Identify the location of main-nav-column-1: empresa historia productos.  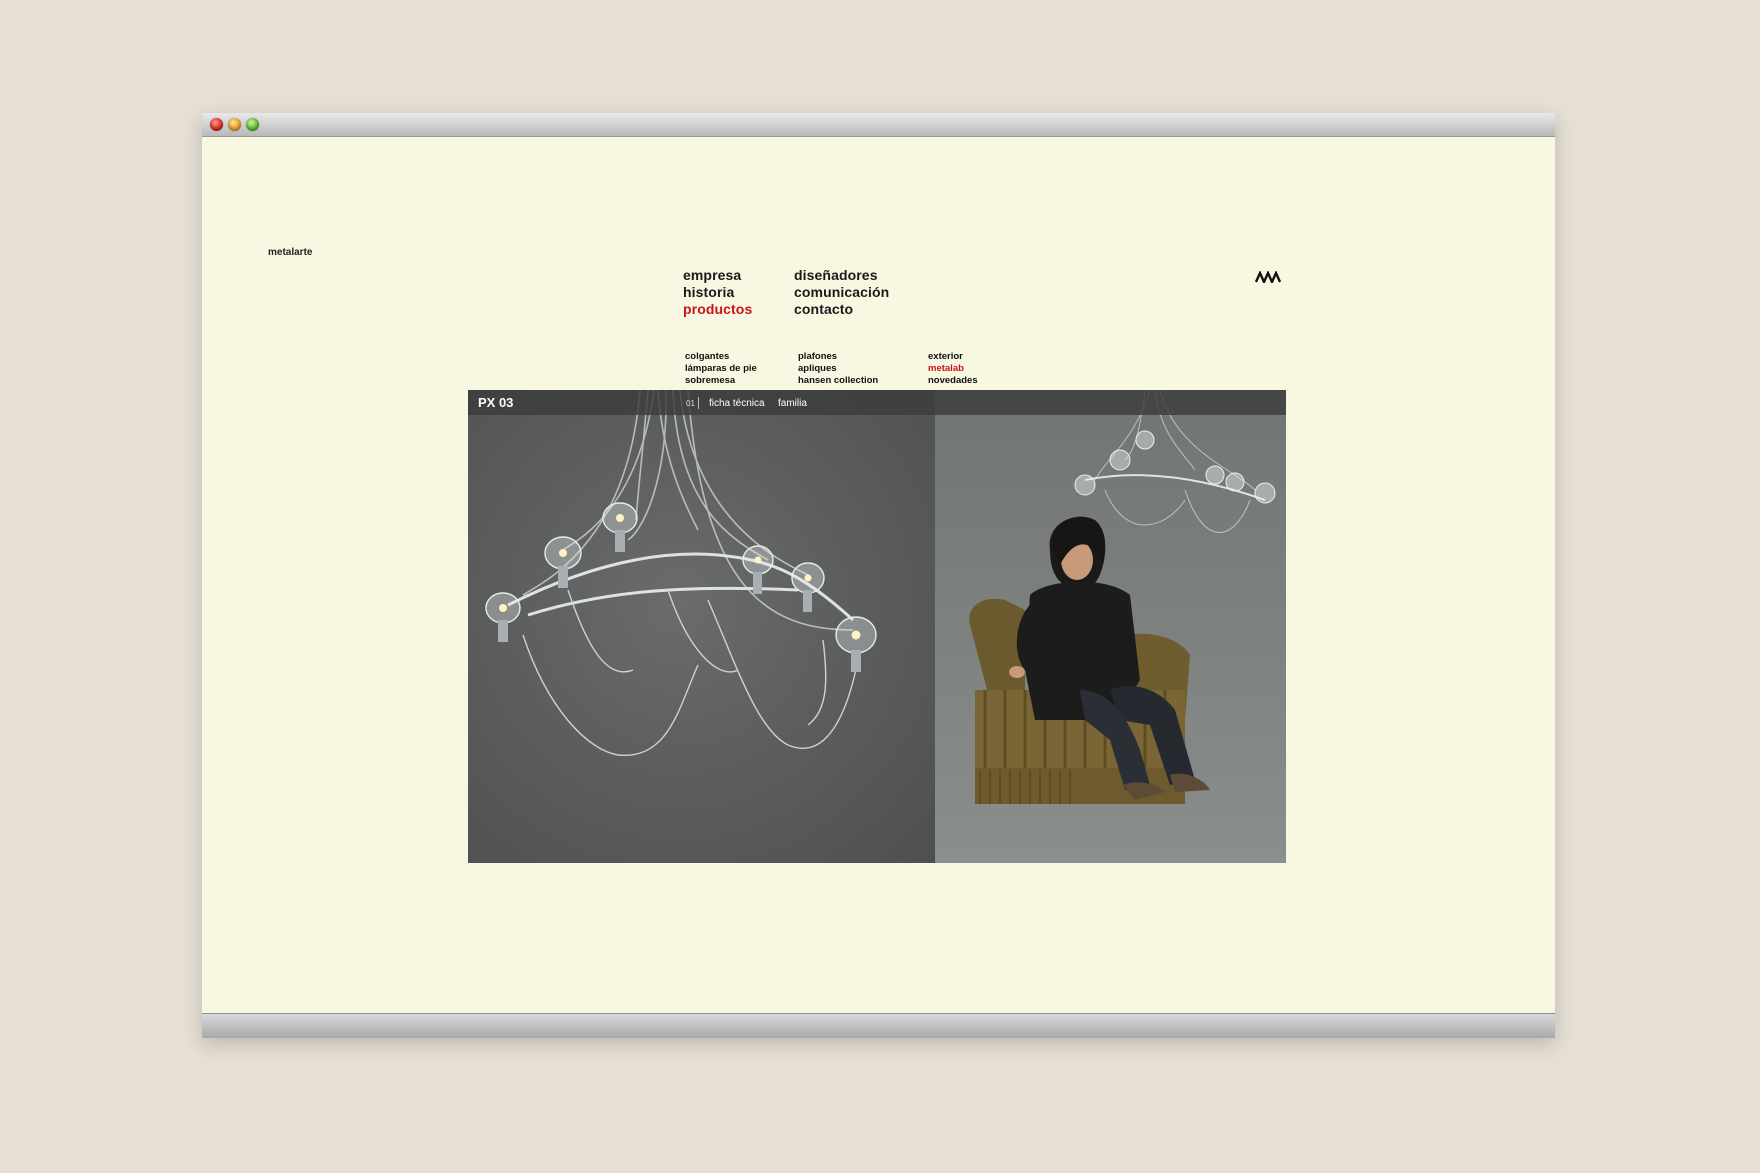
(717, 292).